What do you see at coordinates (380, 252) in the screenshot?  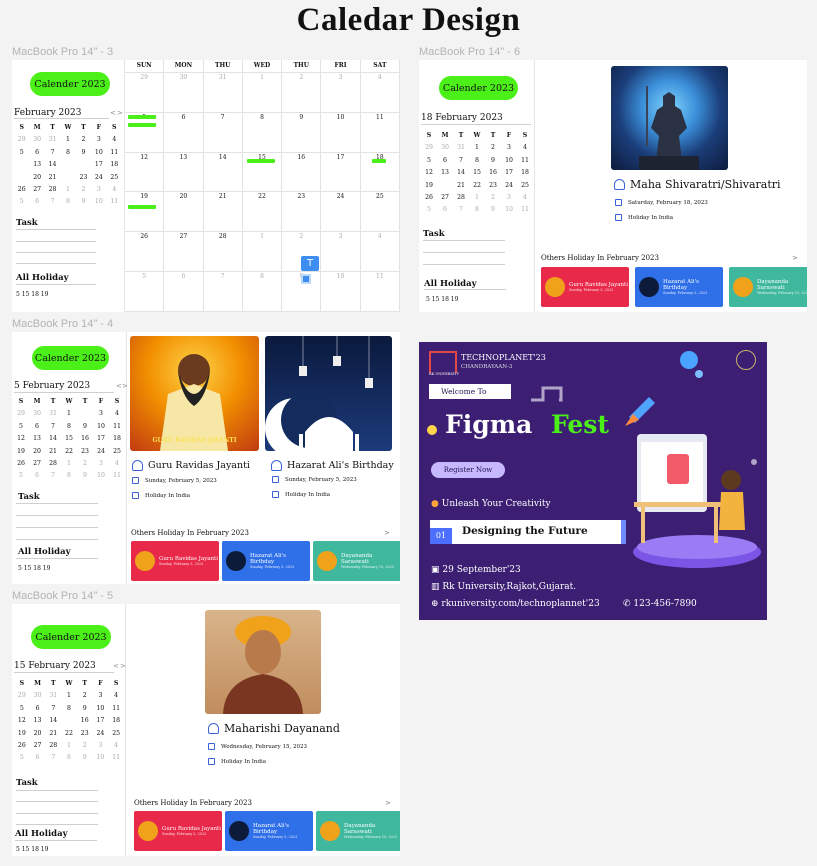 I see `day-cell: 4` at bounding box center [380, 252].